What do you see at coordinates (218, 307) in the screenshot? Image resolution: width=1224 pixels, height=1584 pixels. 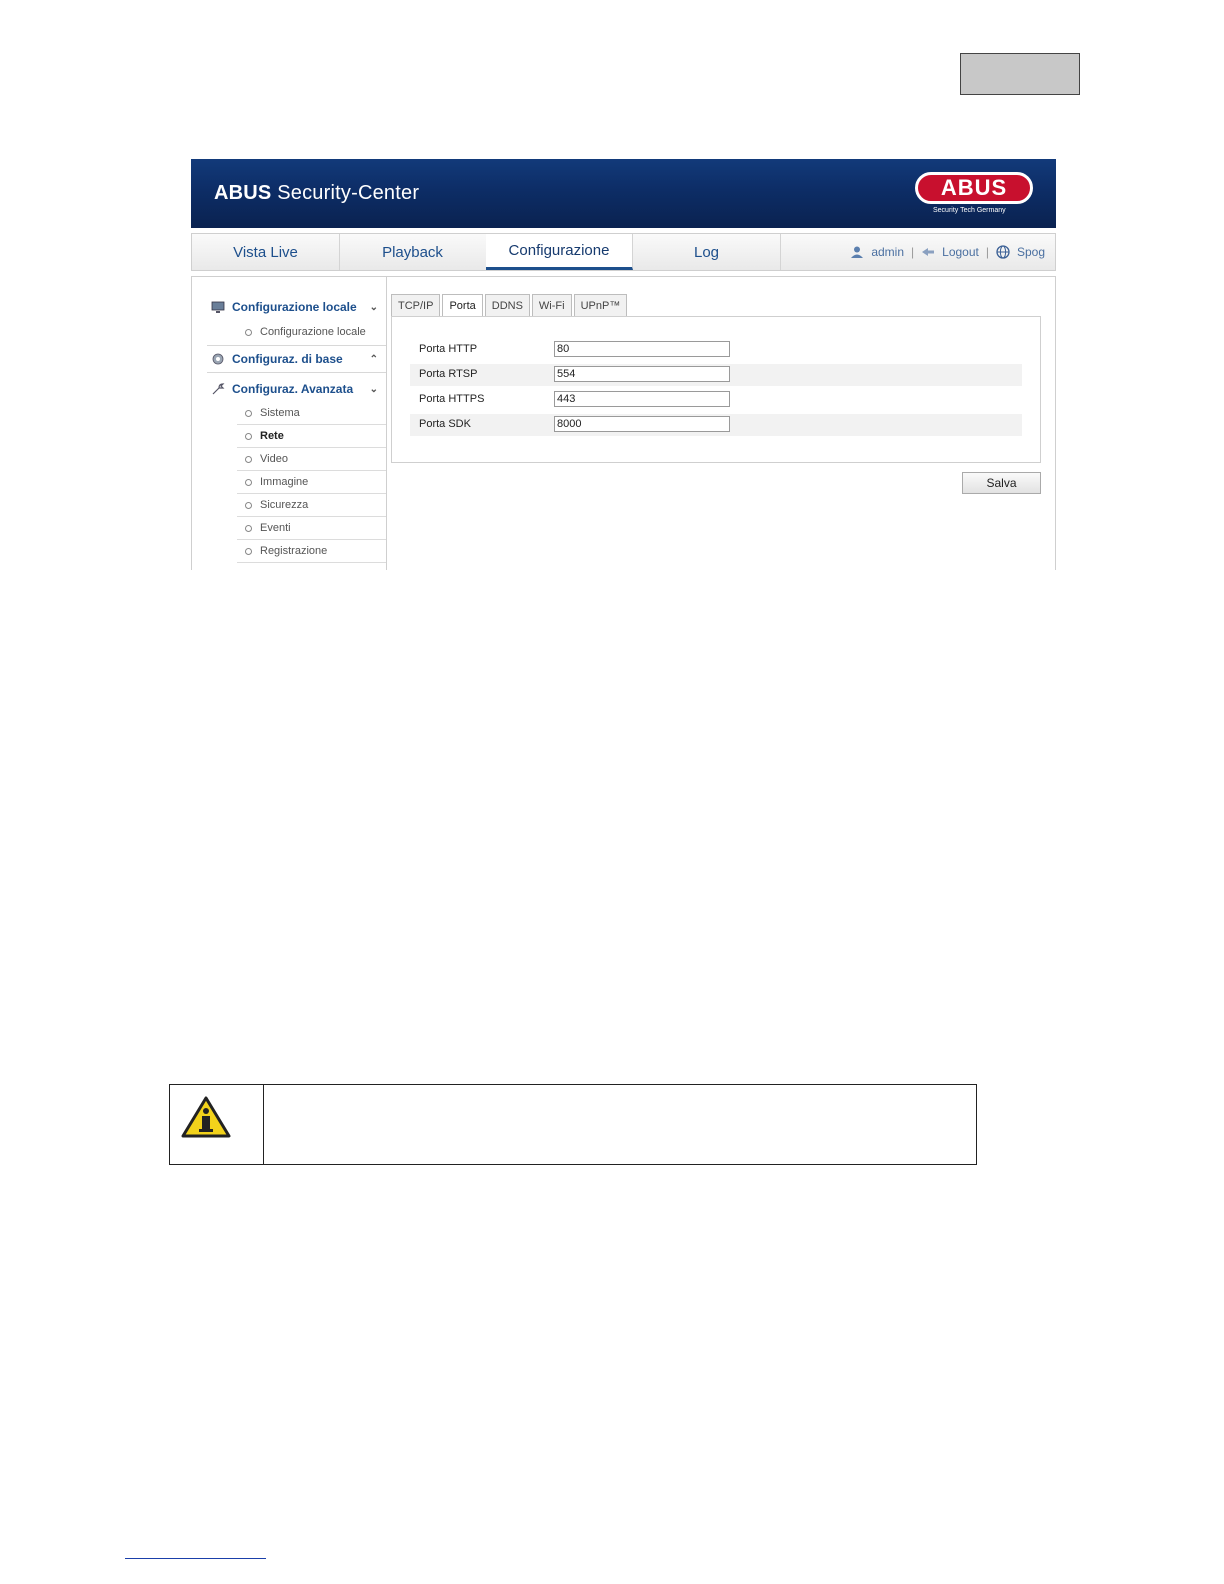 I see `monitor-icon` at bounding box center [218, 307].